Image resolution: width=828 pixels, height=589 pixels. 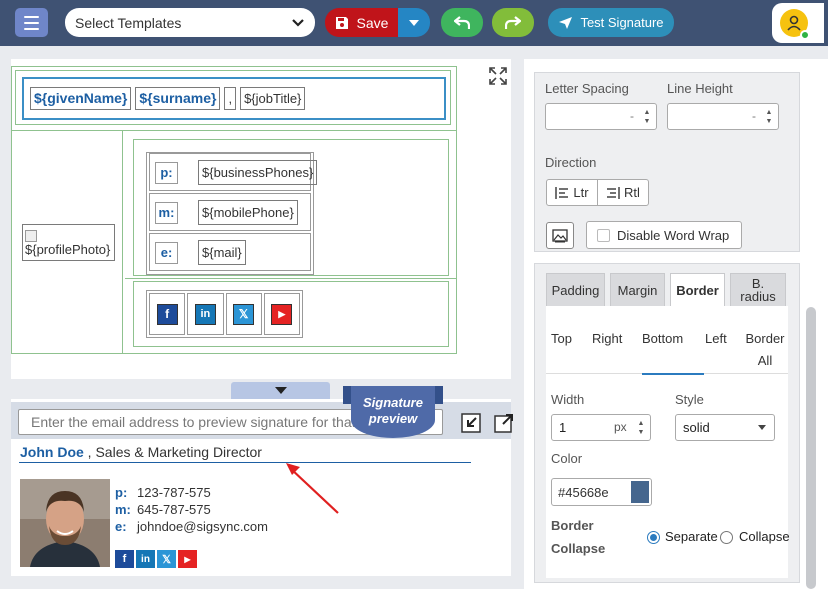 I want to click on redo-icon, so click(x=513, y=22).